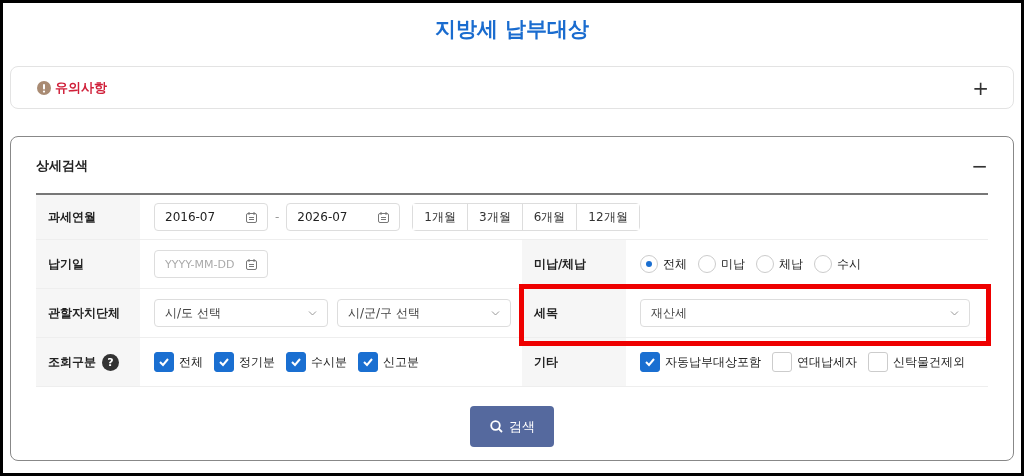 This screenshot has height=476, width=1024. Describe the element at coordinates (110, 362) in the screenshot. I see `help-icon: ?` at that location.